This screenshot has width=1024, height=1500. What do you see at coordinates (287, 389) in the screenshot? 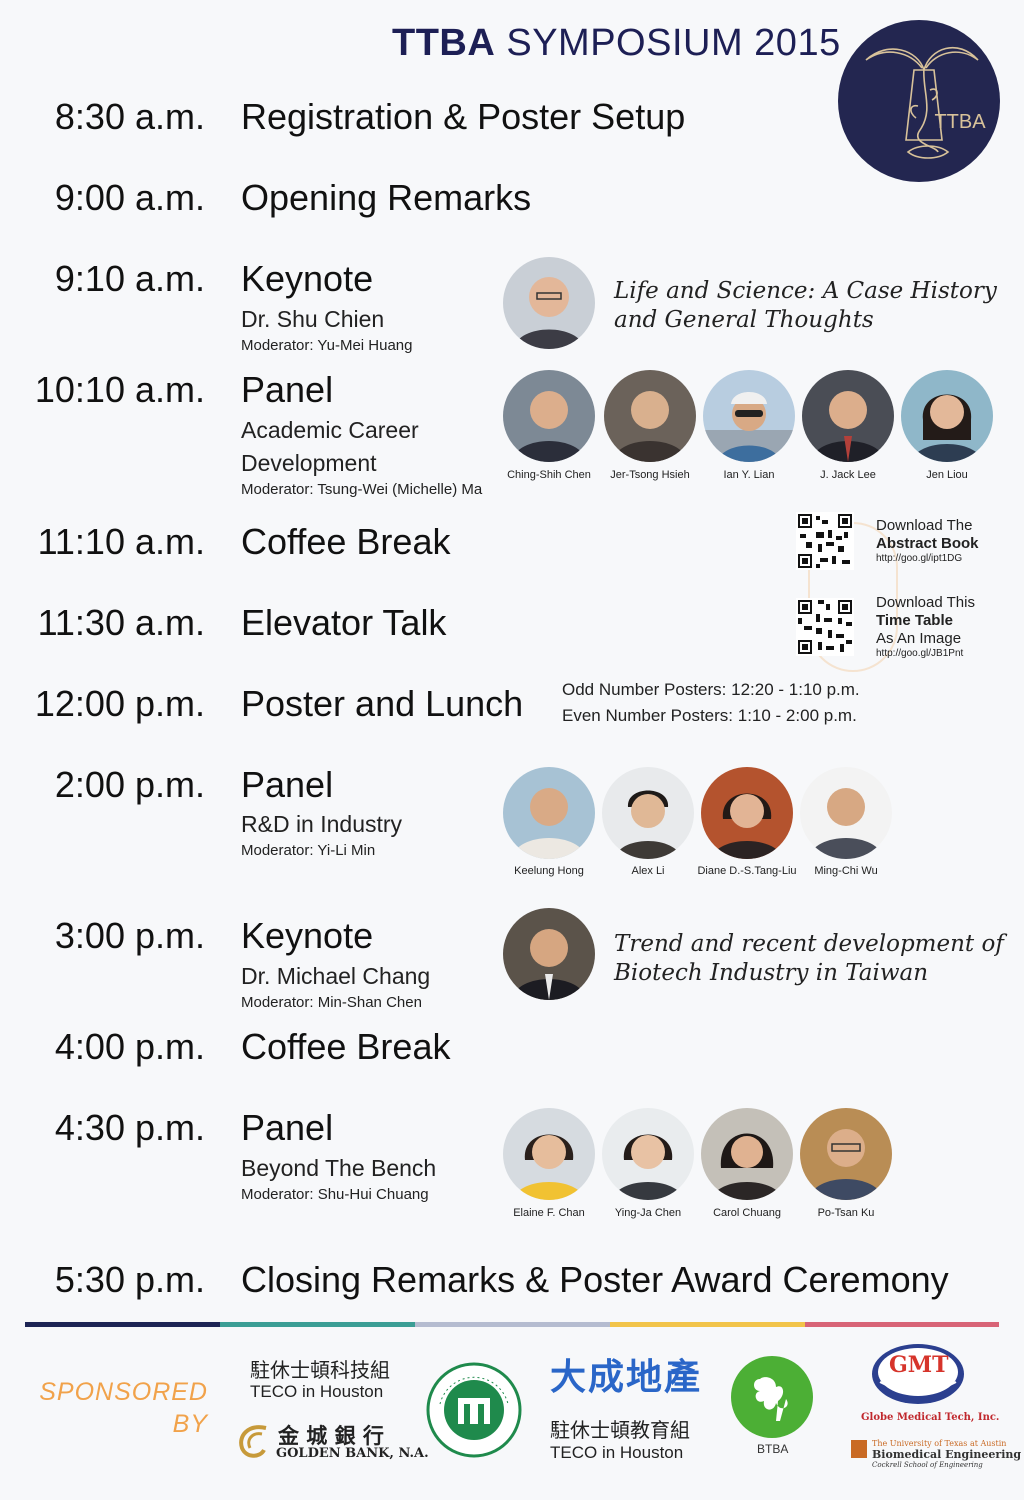
I see `event-panel-1: Panel` at bounding box center [287, 389].